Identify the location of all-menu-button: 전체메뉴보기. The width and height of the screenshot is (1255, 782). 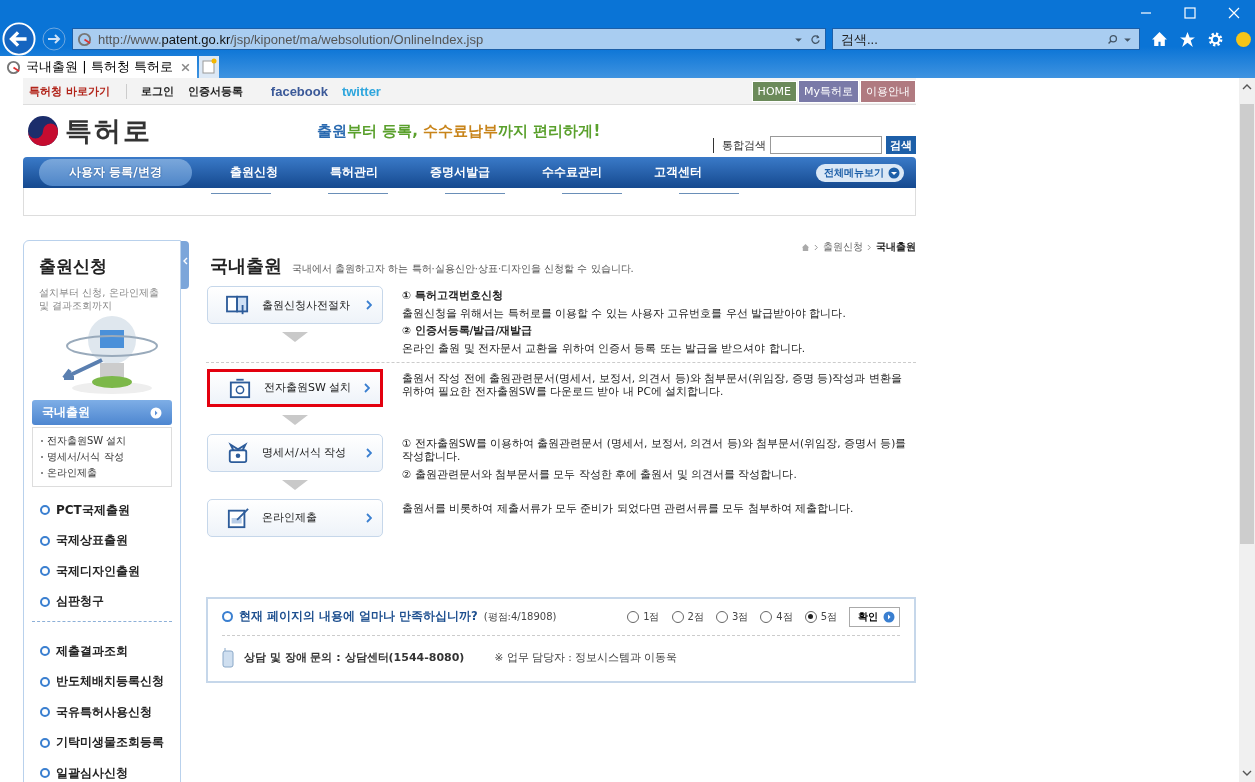
(860, 172).